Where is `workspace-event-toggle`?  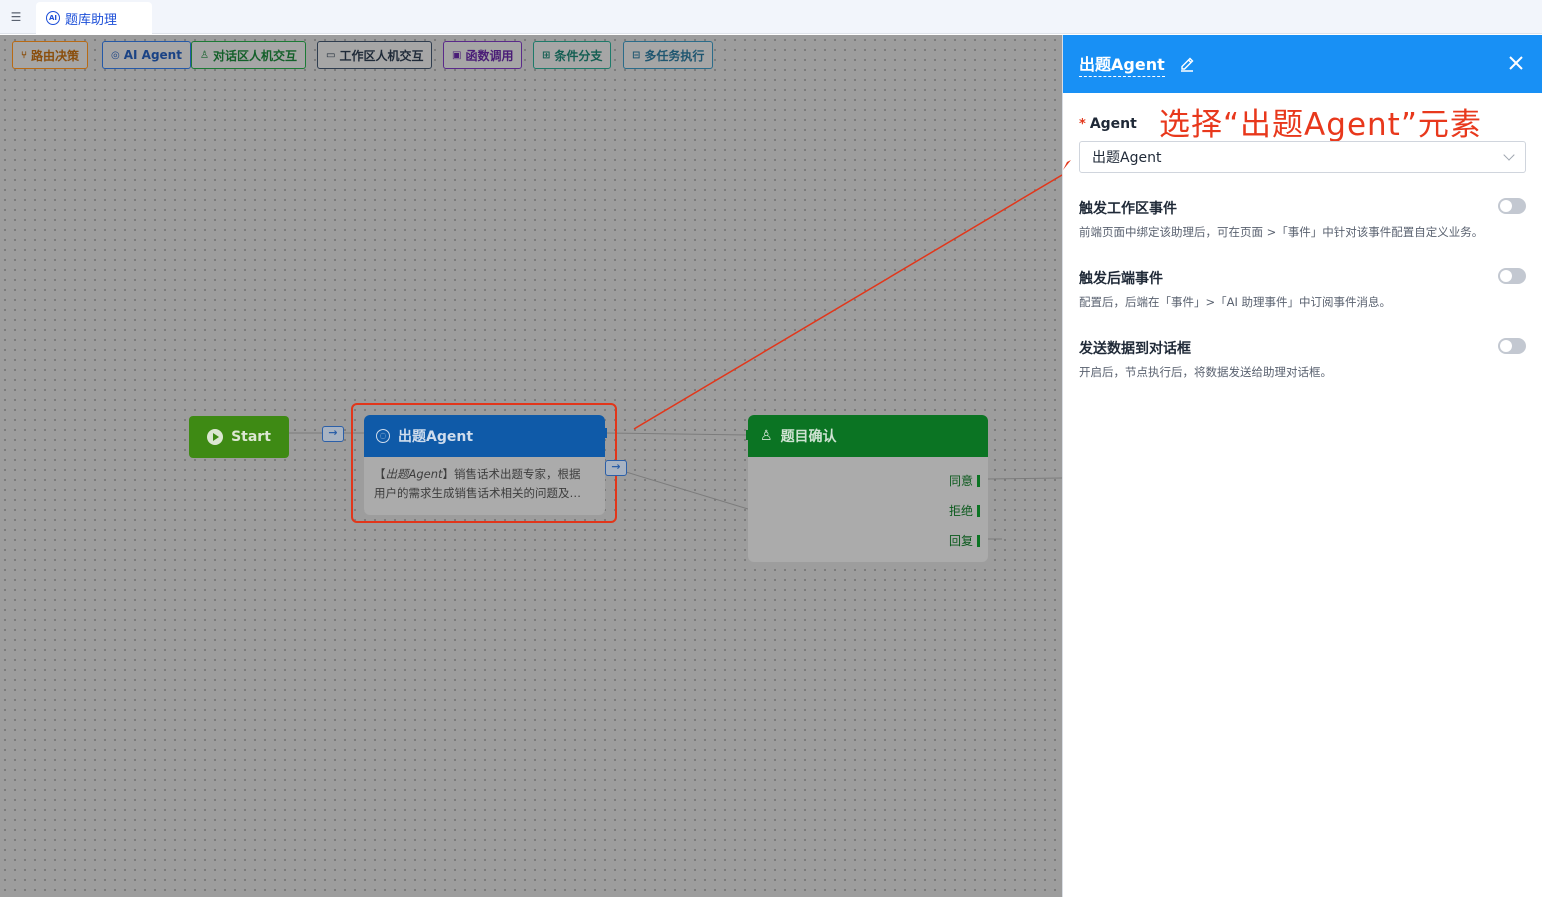 workspace-event-toggle is located at coordinates (1512, 206).